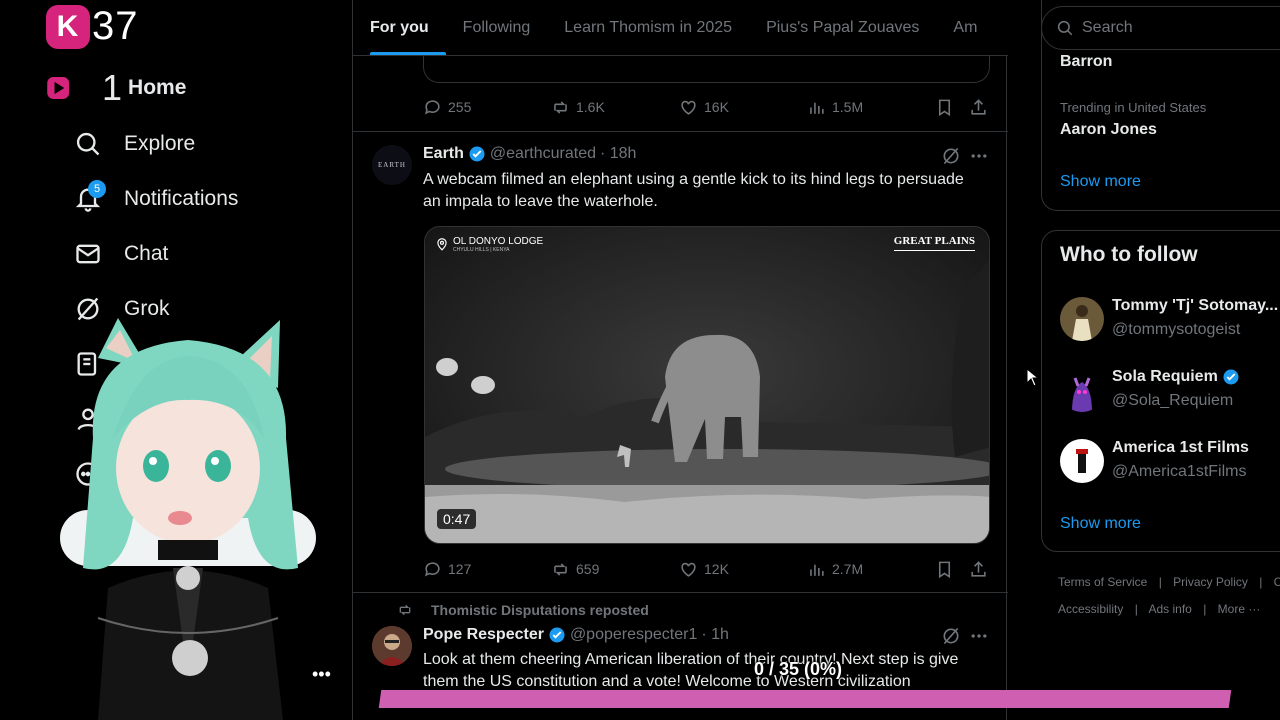 The image size is (1280, 720). What do you see at coordinates (716, 107) in the screenshot?
I see `like-count: 16K` at bounding box center [716, 107].